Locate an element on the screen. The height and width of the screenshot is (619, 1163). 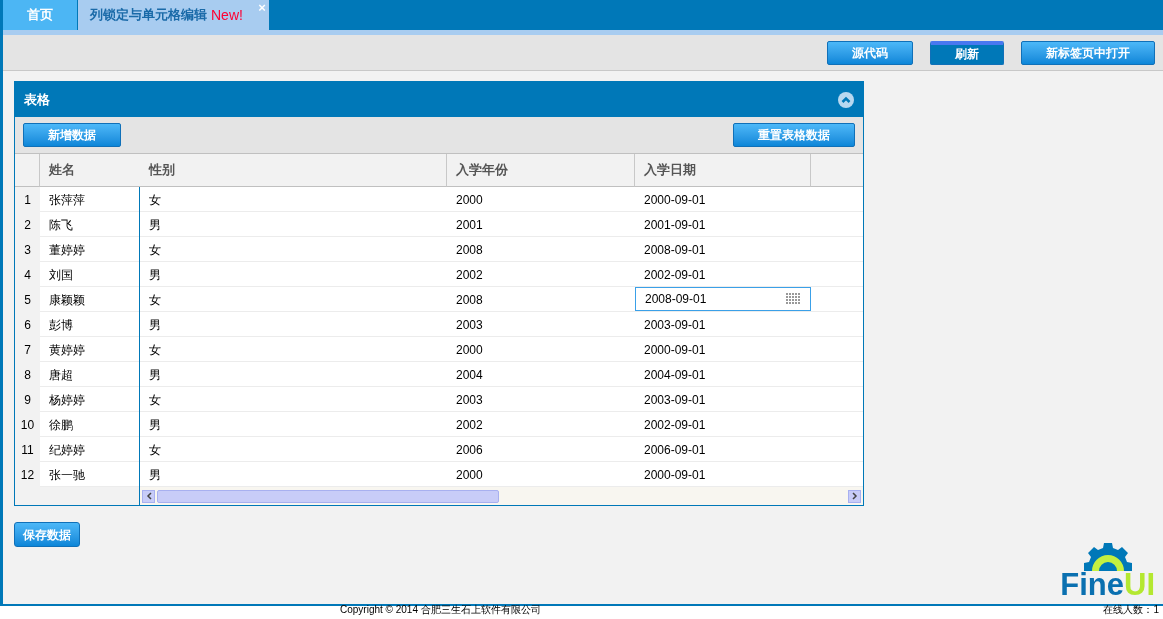
row-number: 9 is located at coordinates (27, 399).